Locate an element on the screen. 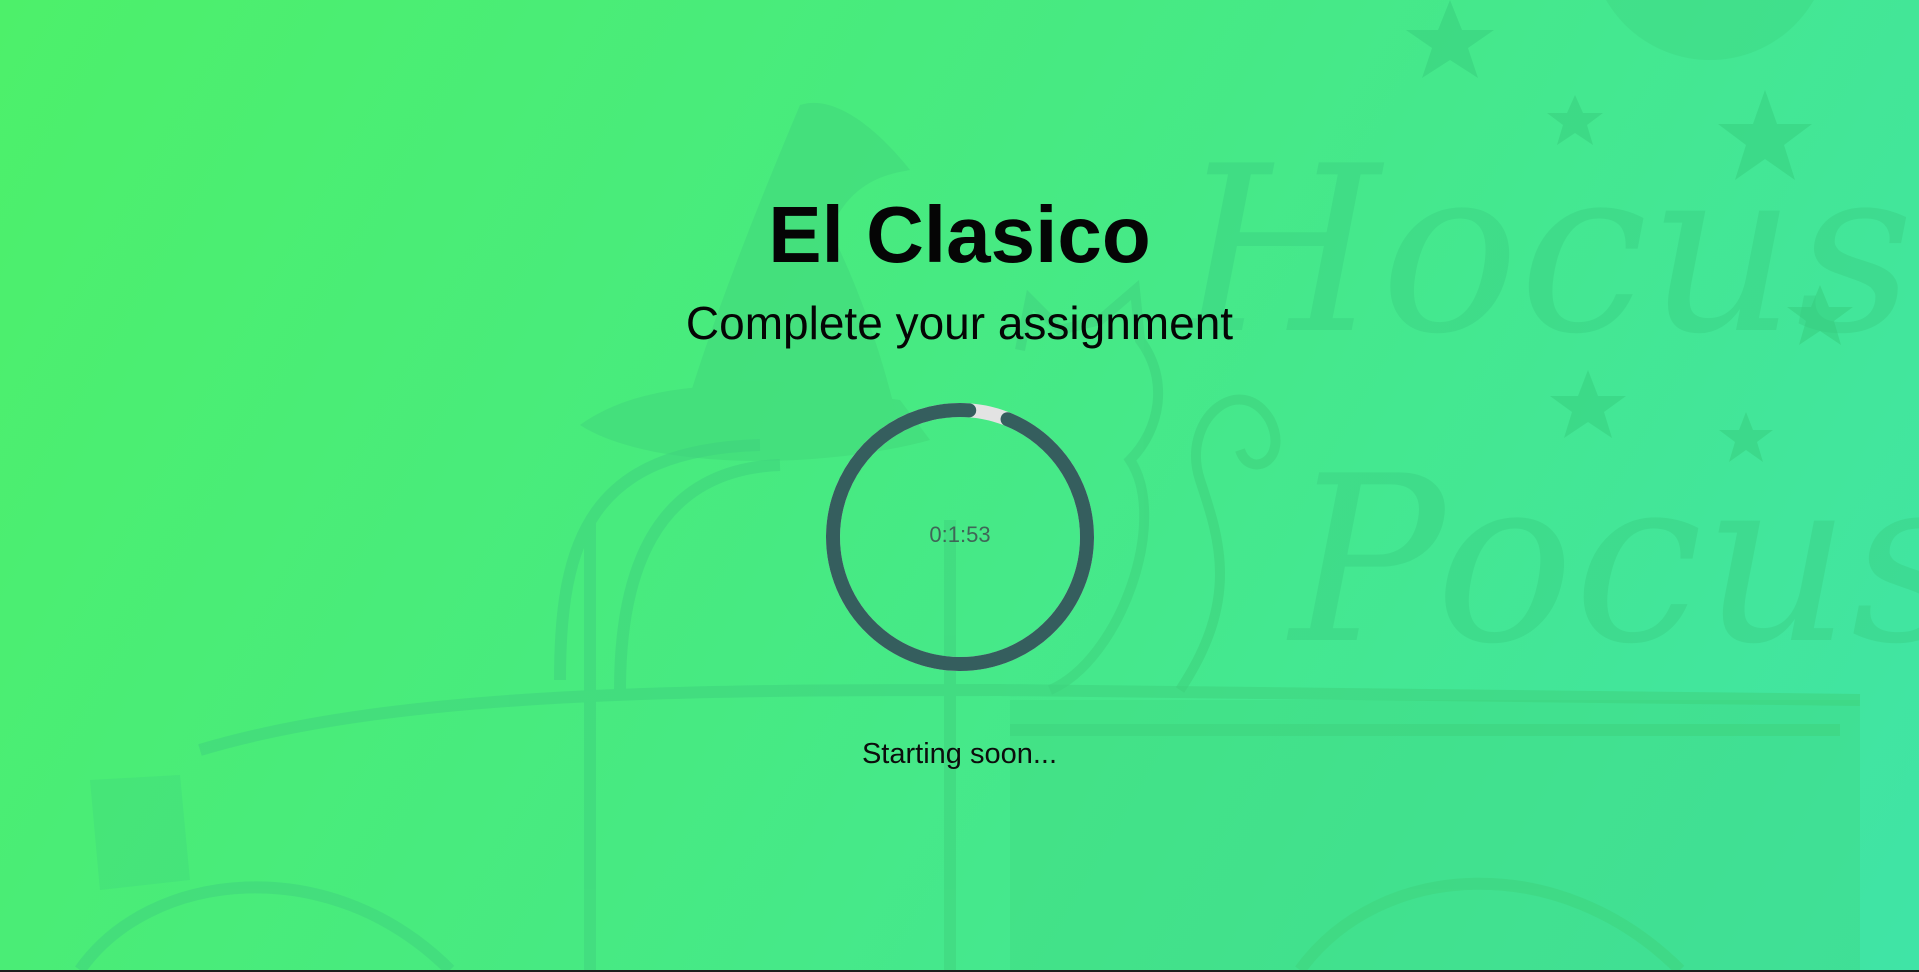 This screenshot has width=1919, height=972. background-word-pocus: Pocus is located at coordinates (1602, 561).